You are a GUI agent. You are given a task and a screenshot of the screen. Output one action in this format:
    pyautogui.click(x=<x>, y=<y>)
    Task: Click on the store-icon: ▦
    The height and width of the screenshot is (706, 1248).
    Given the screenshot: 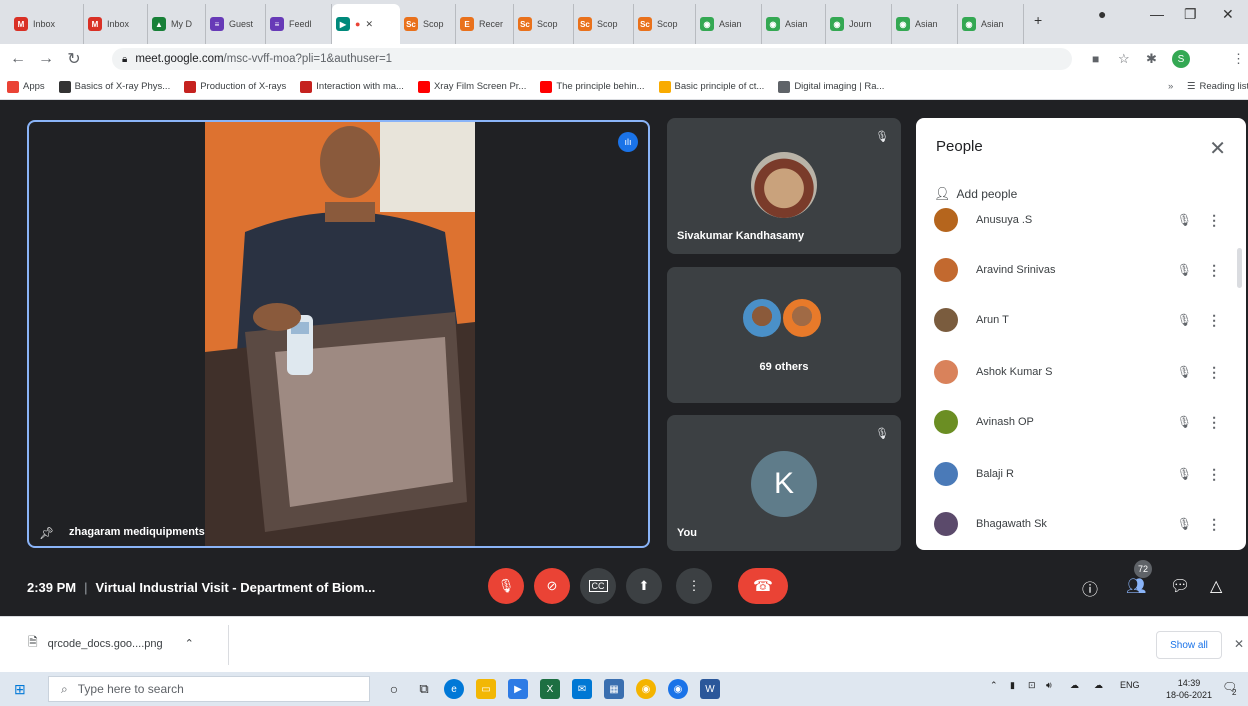 What is the action you would take?
    pyautogui.click(x=614, y=689)
    